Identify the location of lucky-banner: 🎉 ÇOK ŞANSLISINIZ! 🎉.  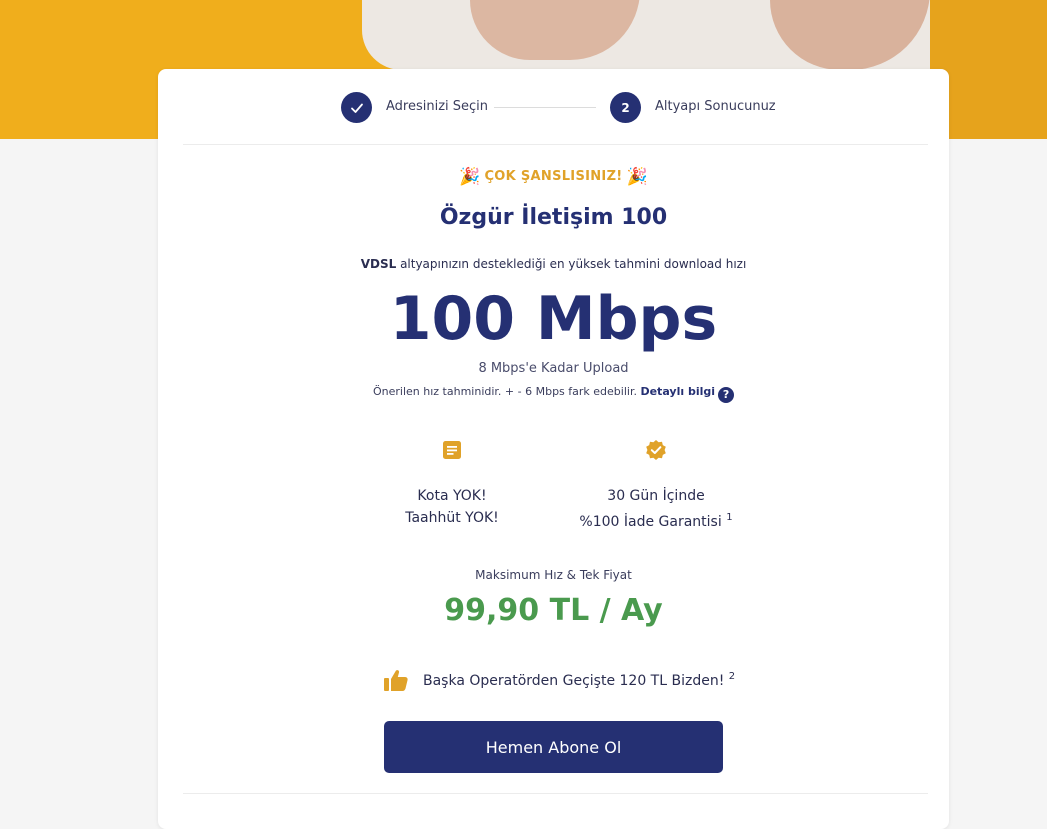
(553, 177).